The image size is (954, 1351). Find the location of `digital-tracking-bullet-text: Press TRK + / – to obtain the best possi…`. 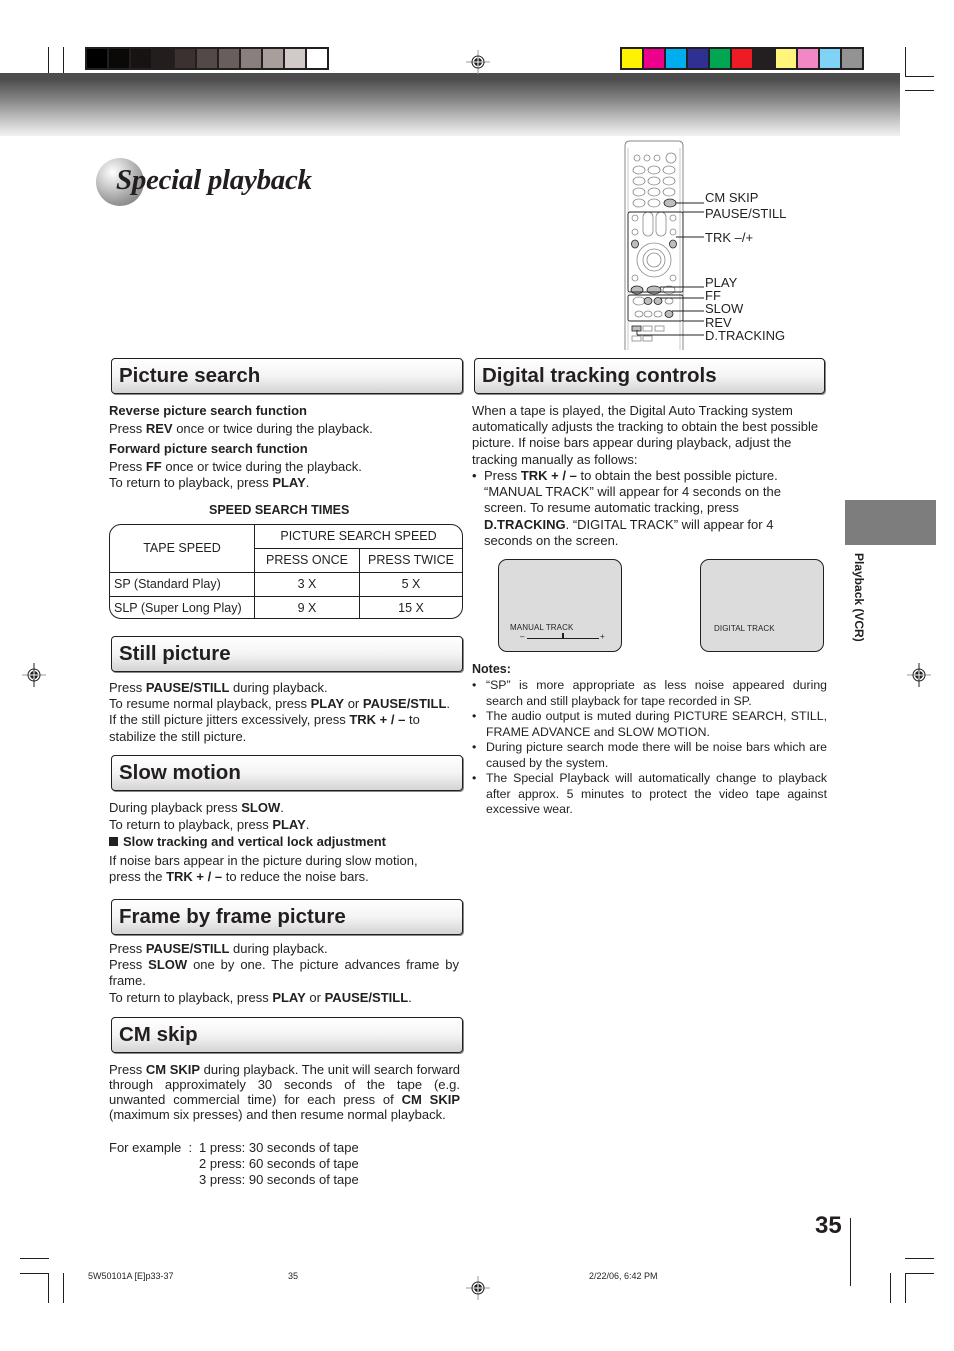

digital-tracking-bullet-text: Press TRK + / – to obtain the best possi… is located at coordinates (643, 508).